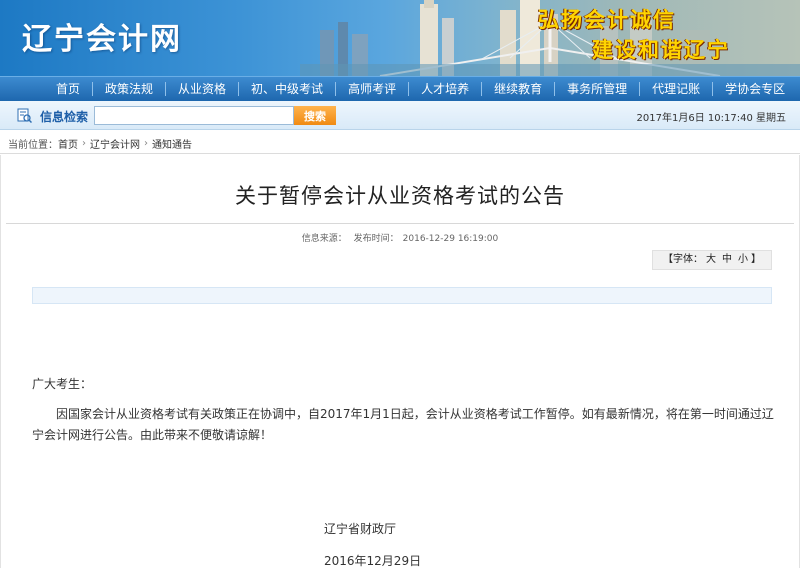 The width and height of the screenshot is (800, 568). Describe the element at coordinates (324, 239) in the screenshot. I see `source-label: 信息来源：` at that location.